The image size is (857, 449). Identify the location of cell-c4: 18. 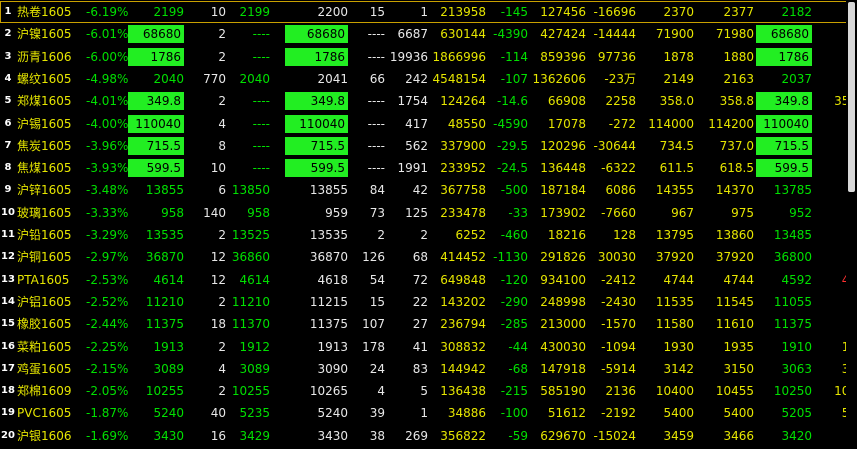
(218, 324).